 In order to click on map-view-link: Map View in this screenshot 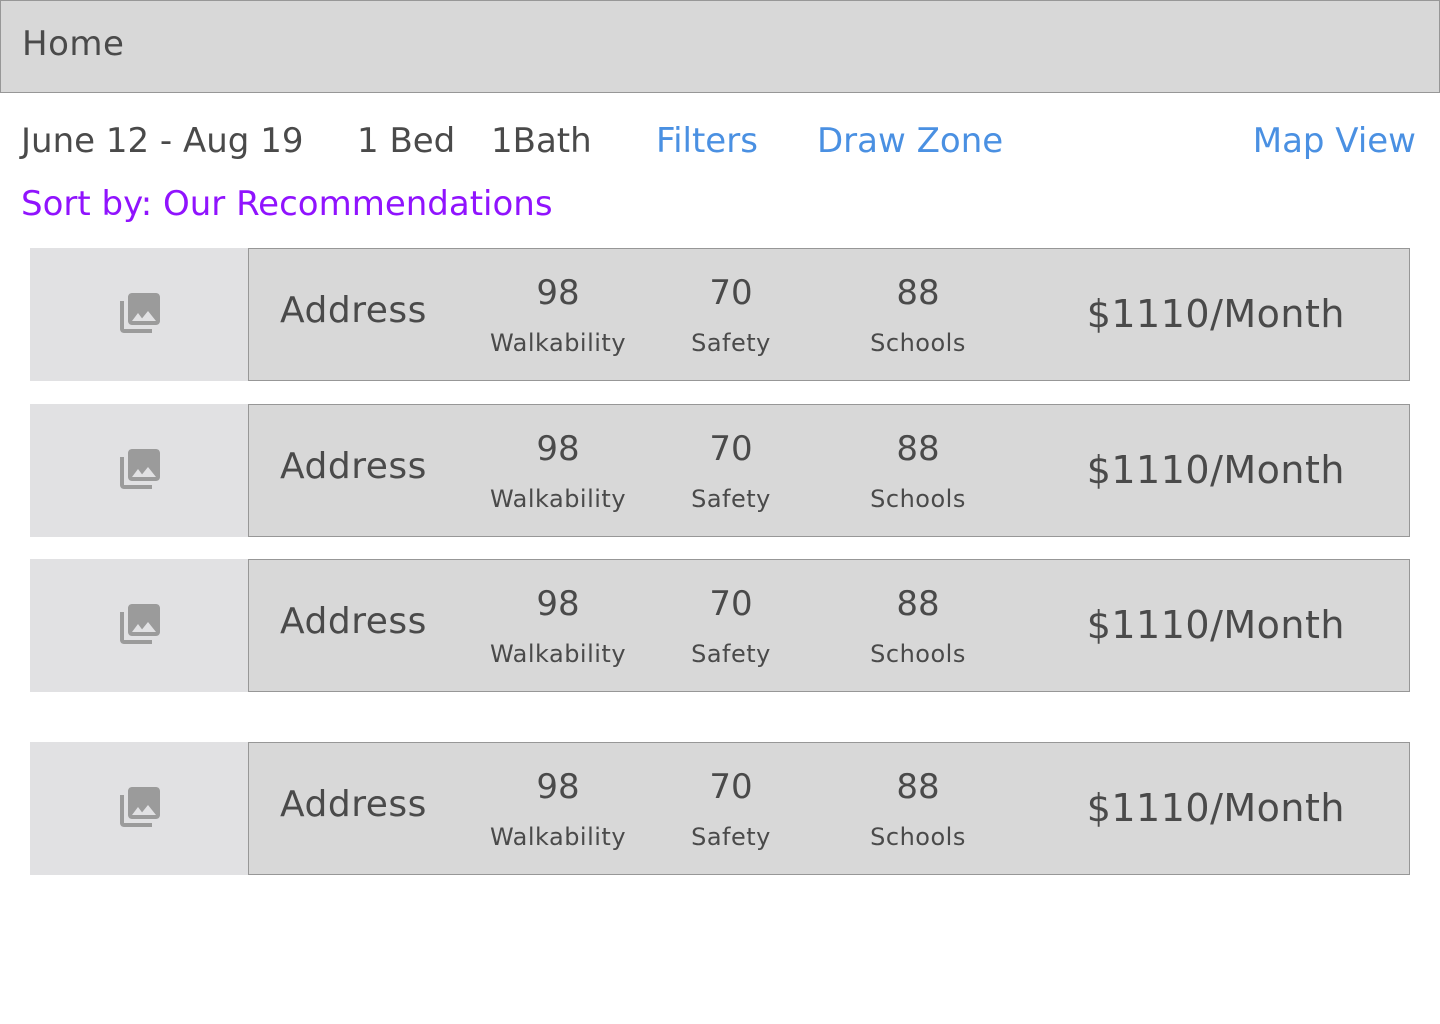, I will do `click(1334, 141)`.